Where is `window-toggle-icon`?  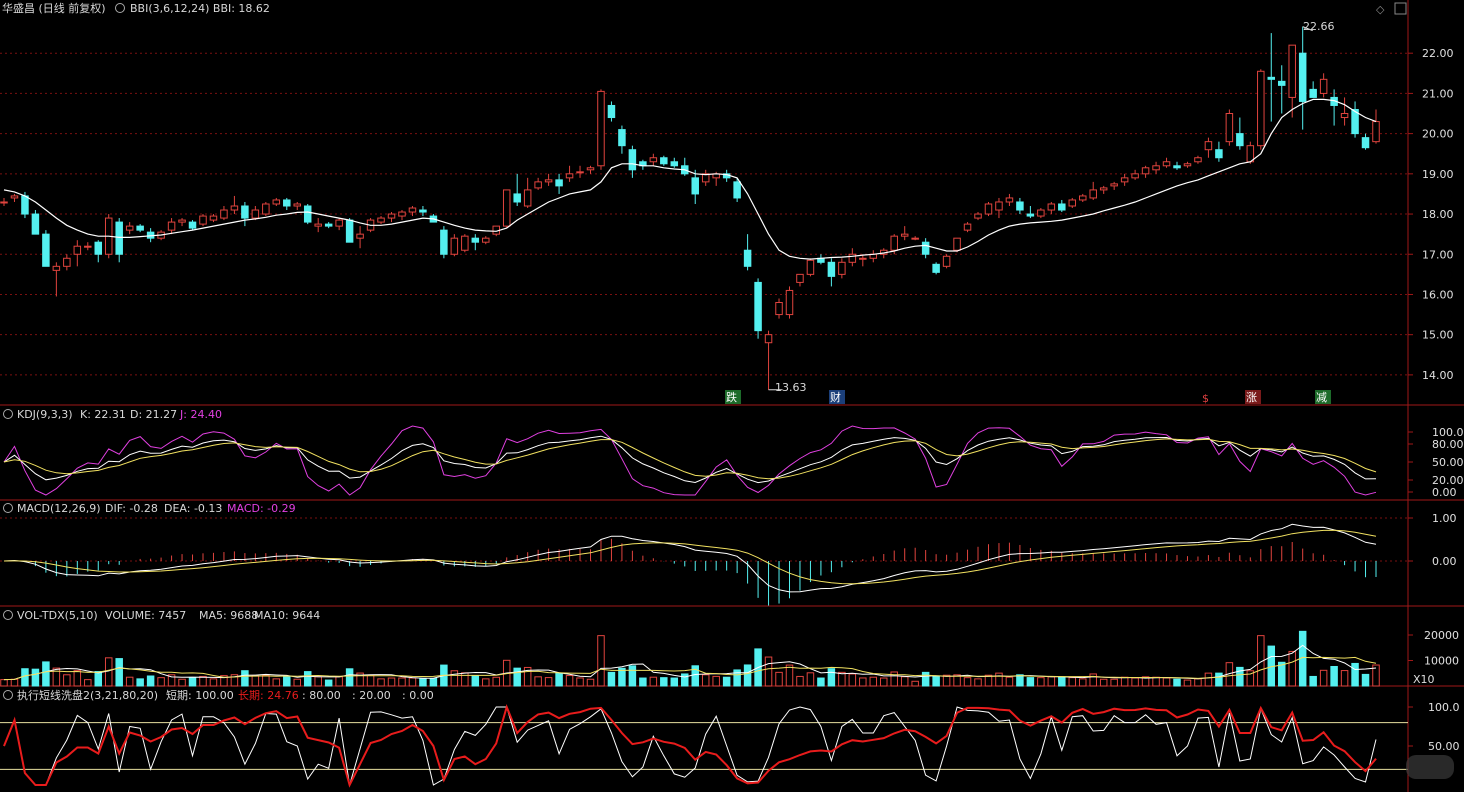
window-toggle-icon is located at coordinates (1400, 8).